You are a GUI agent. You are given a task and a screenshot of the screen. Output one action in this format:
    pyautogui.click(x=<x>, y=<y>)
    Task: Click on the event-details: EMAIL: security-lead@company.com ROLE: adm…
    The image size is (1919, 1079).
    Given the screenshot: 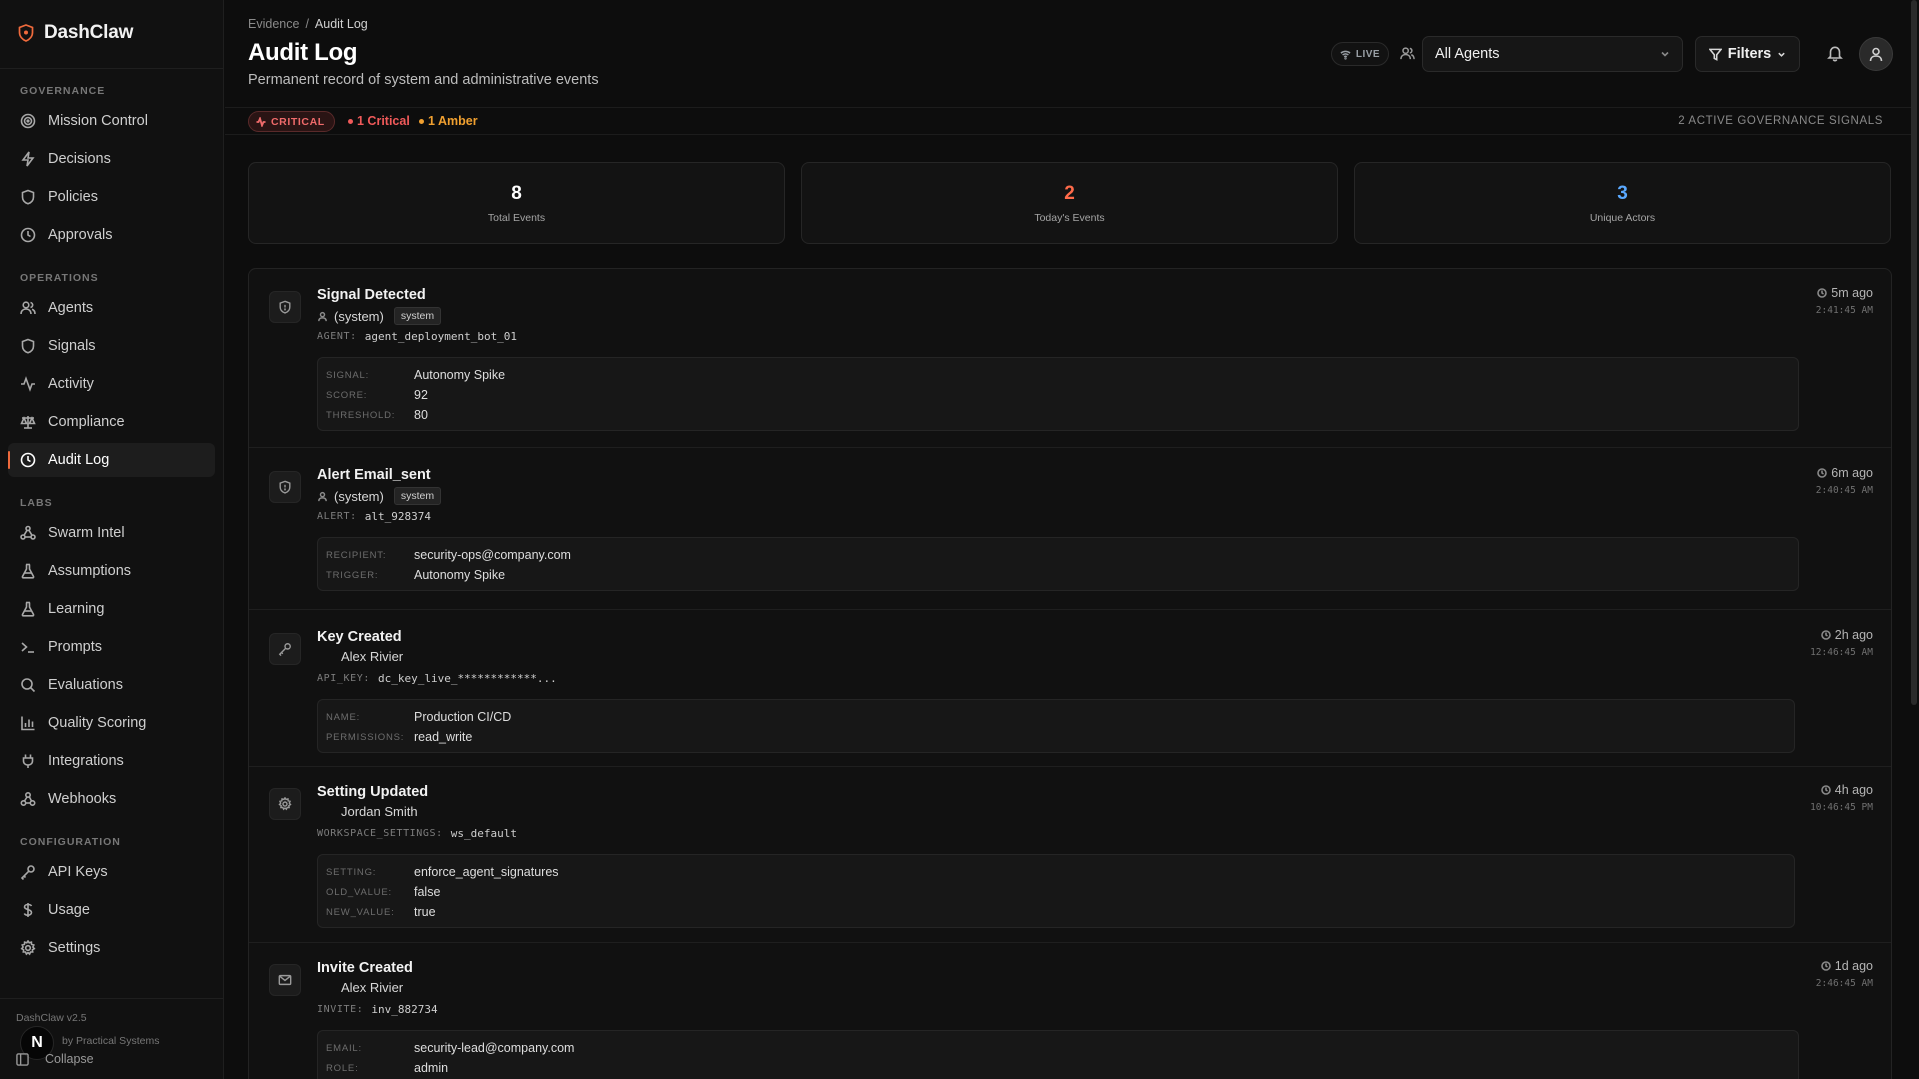 What is the action you would take?
    pyautogui.click(x=1058, y=1054)
    